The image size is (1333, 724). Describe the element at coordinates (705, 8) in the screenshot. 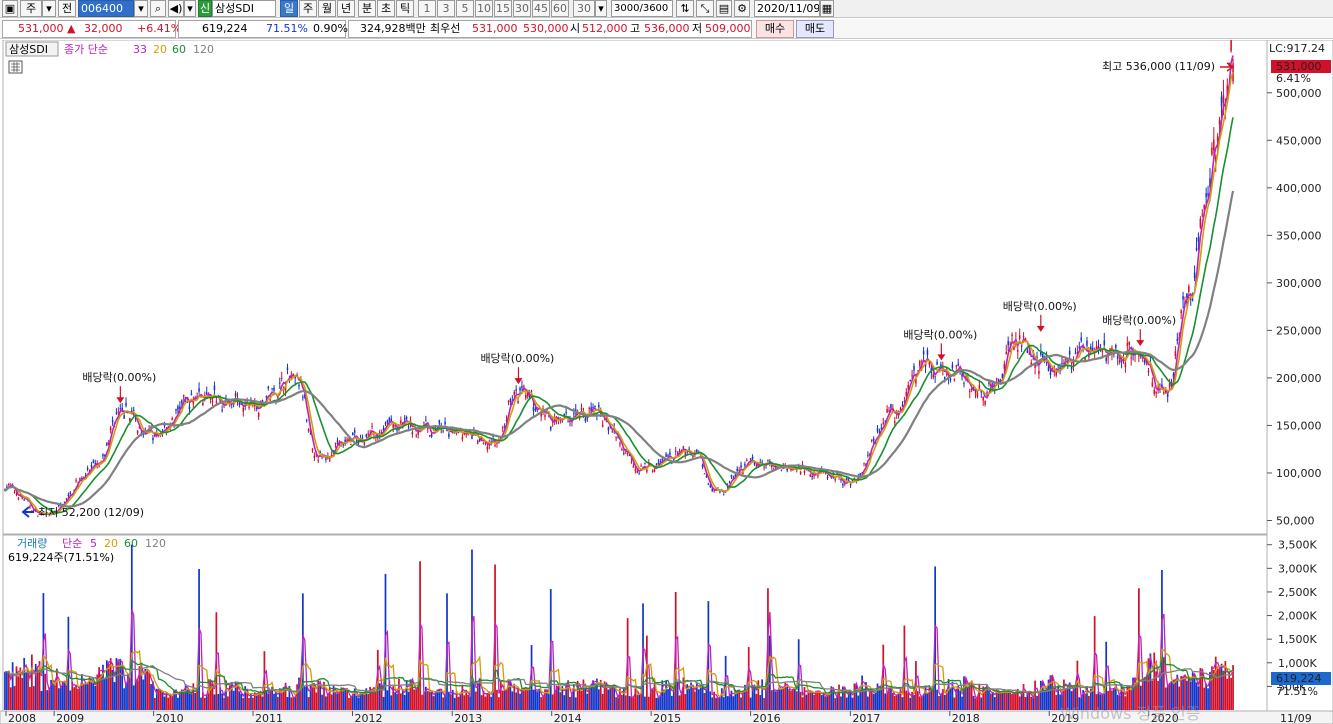

I see `draw-tool-icon: ⤡` at that location.